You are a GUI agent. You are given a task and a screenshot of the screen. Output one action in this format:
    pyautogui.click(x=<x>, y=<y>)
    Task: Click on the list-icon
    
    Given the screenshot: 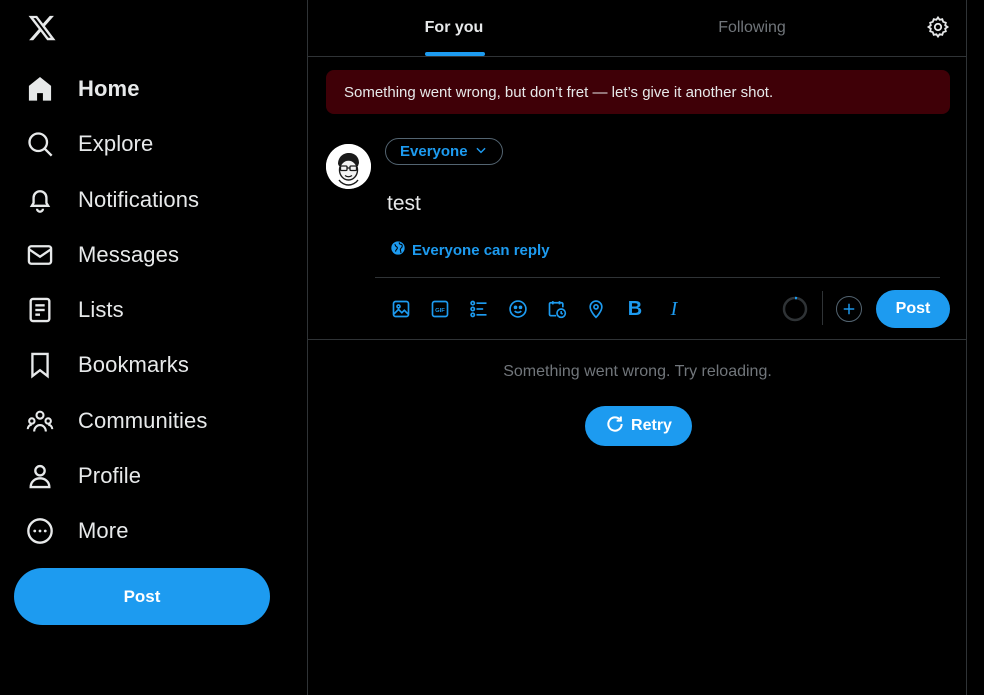 What is the action you would take?
    pyautogui.click(x=40, y=310)
    